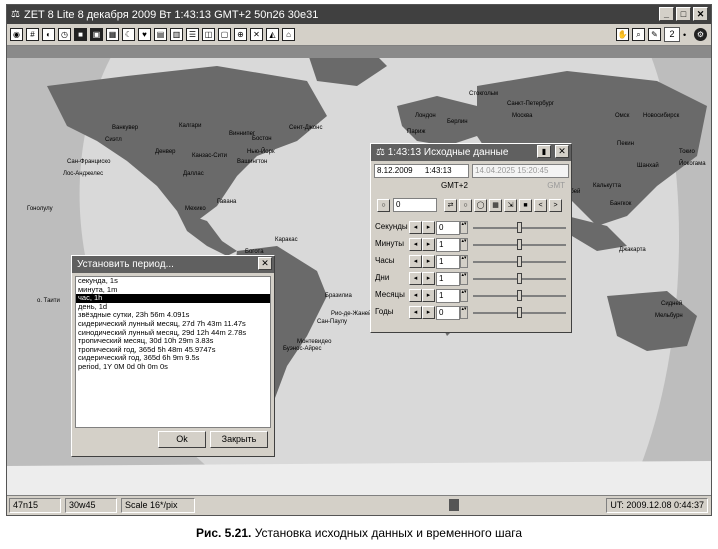 This screenshot has height=549, width=718. I want to click on close-dialog-button: Закрыть, so click(239, 439).